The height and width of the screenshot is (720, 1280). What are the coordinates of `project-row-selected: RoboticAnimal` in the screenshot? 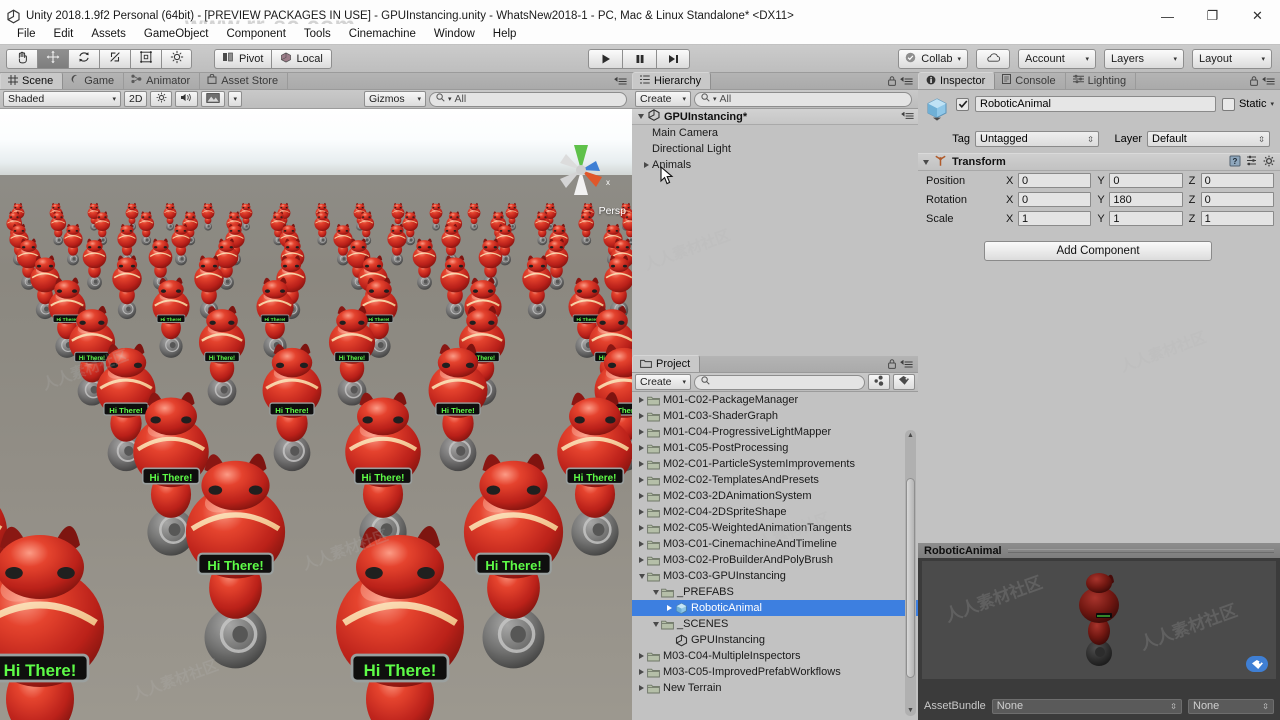 It's located at (775, 608).